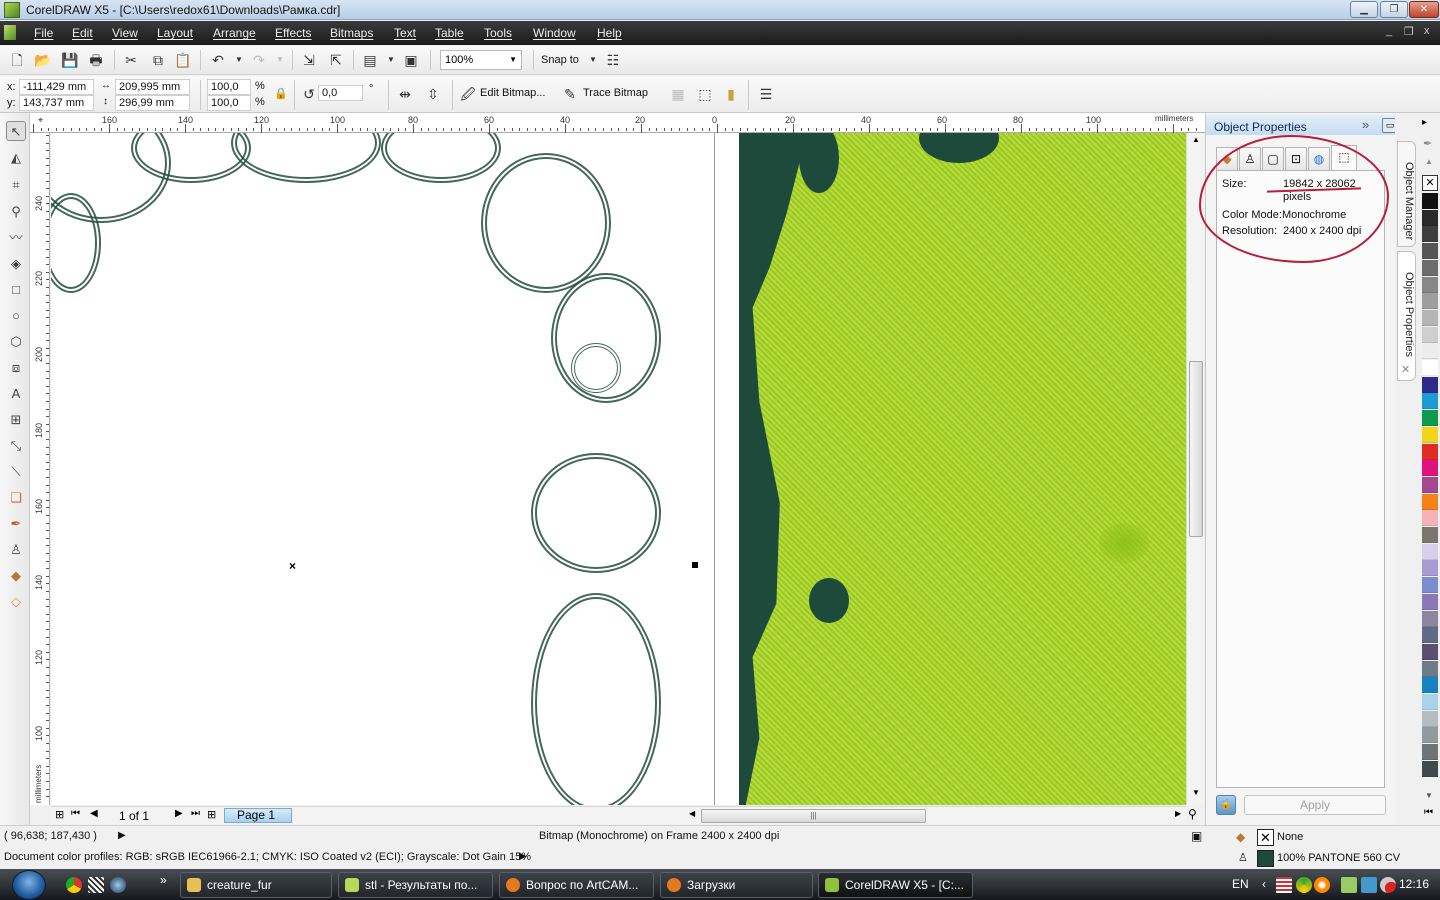 This screenshot has width=1440, height=900. I want to click on menu-arrange: Arrange, so click(234, 33).